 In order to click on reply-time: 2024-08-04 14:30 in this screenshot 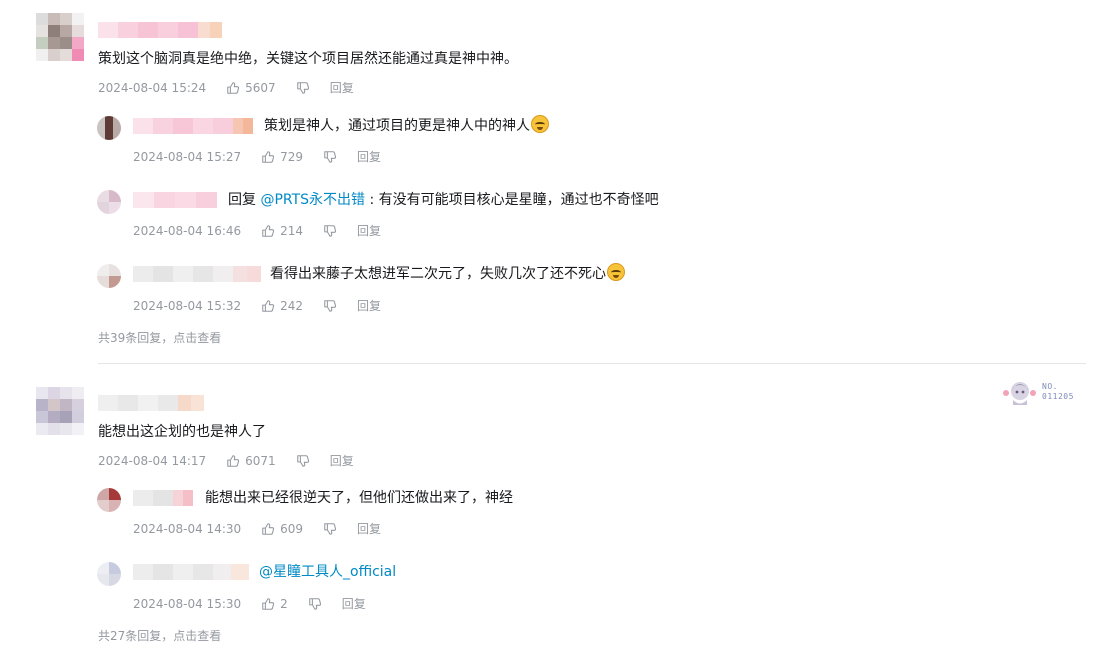, I will do `click(187, 529)`.